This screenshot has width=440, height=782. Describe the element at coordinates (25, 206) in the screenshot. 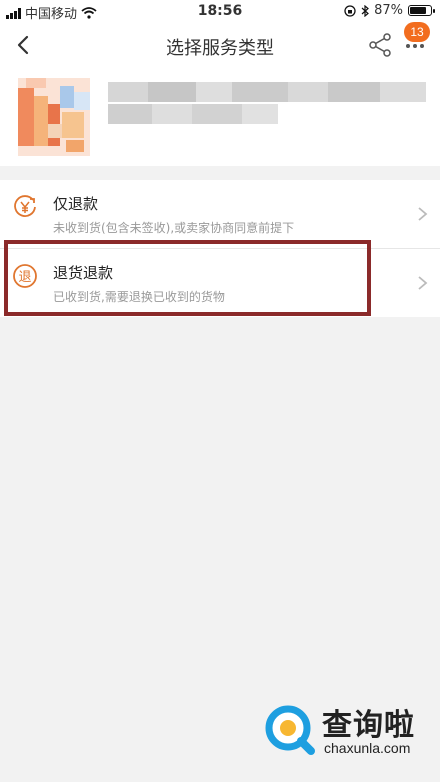

I see `yuan-circle-arrow-icon` at that location.